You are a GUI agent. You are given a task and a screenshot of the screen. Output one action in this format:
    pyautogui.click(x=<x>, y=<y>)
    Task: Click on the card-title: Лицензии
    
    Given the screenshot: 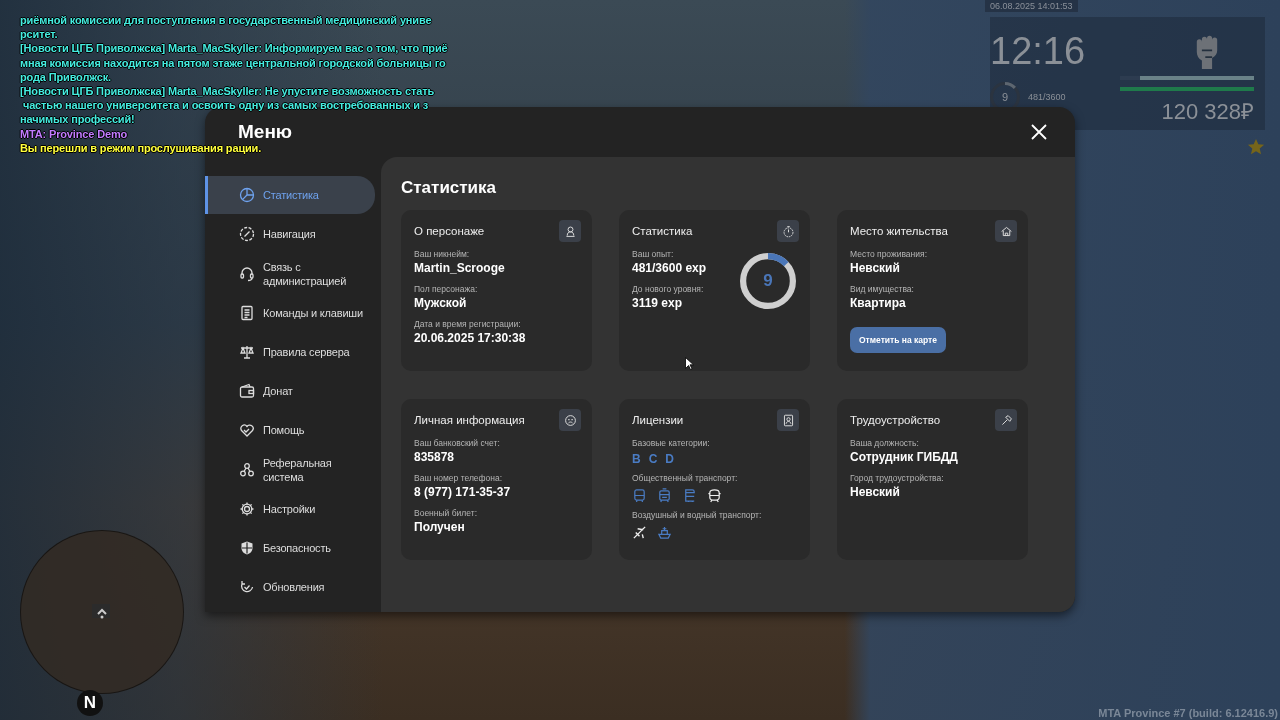 What is the action you would take?
    pyautogui.click(x=658, y=420)
    